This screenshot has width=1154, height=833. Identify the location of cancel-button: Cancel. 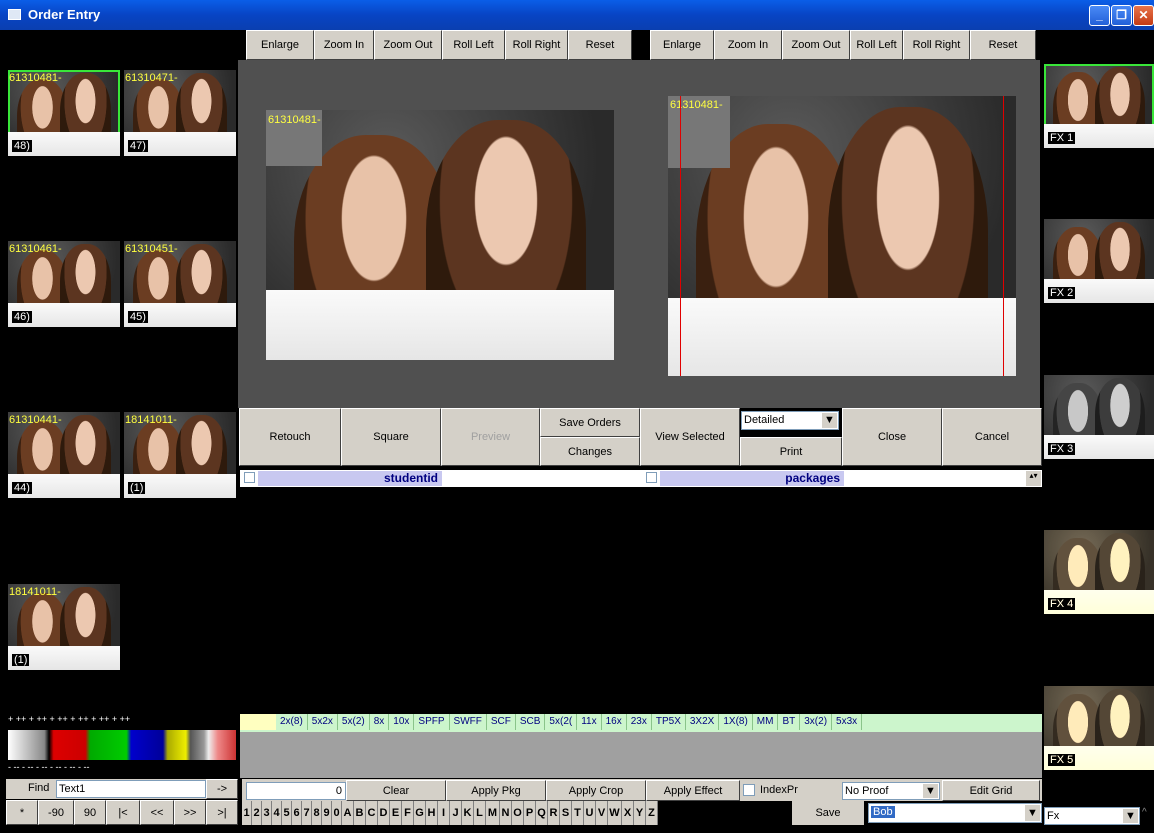
(992, 437).